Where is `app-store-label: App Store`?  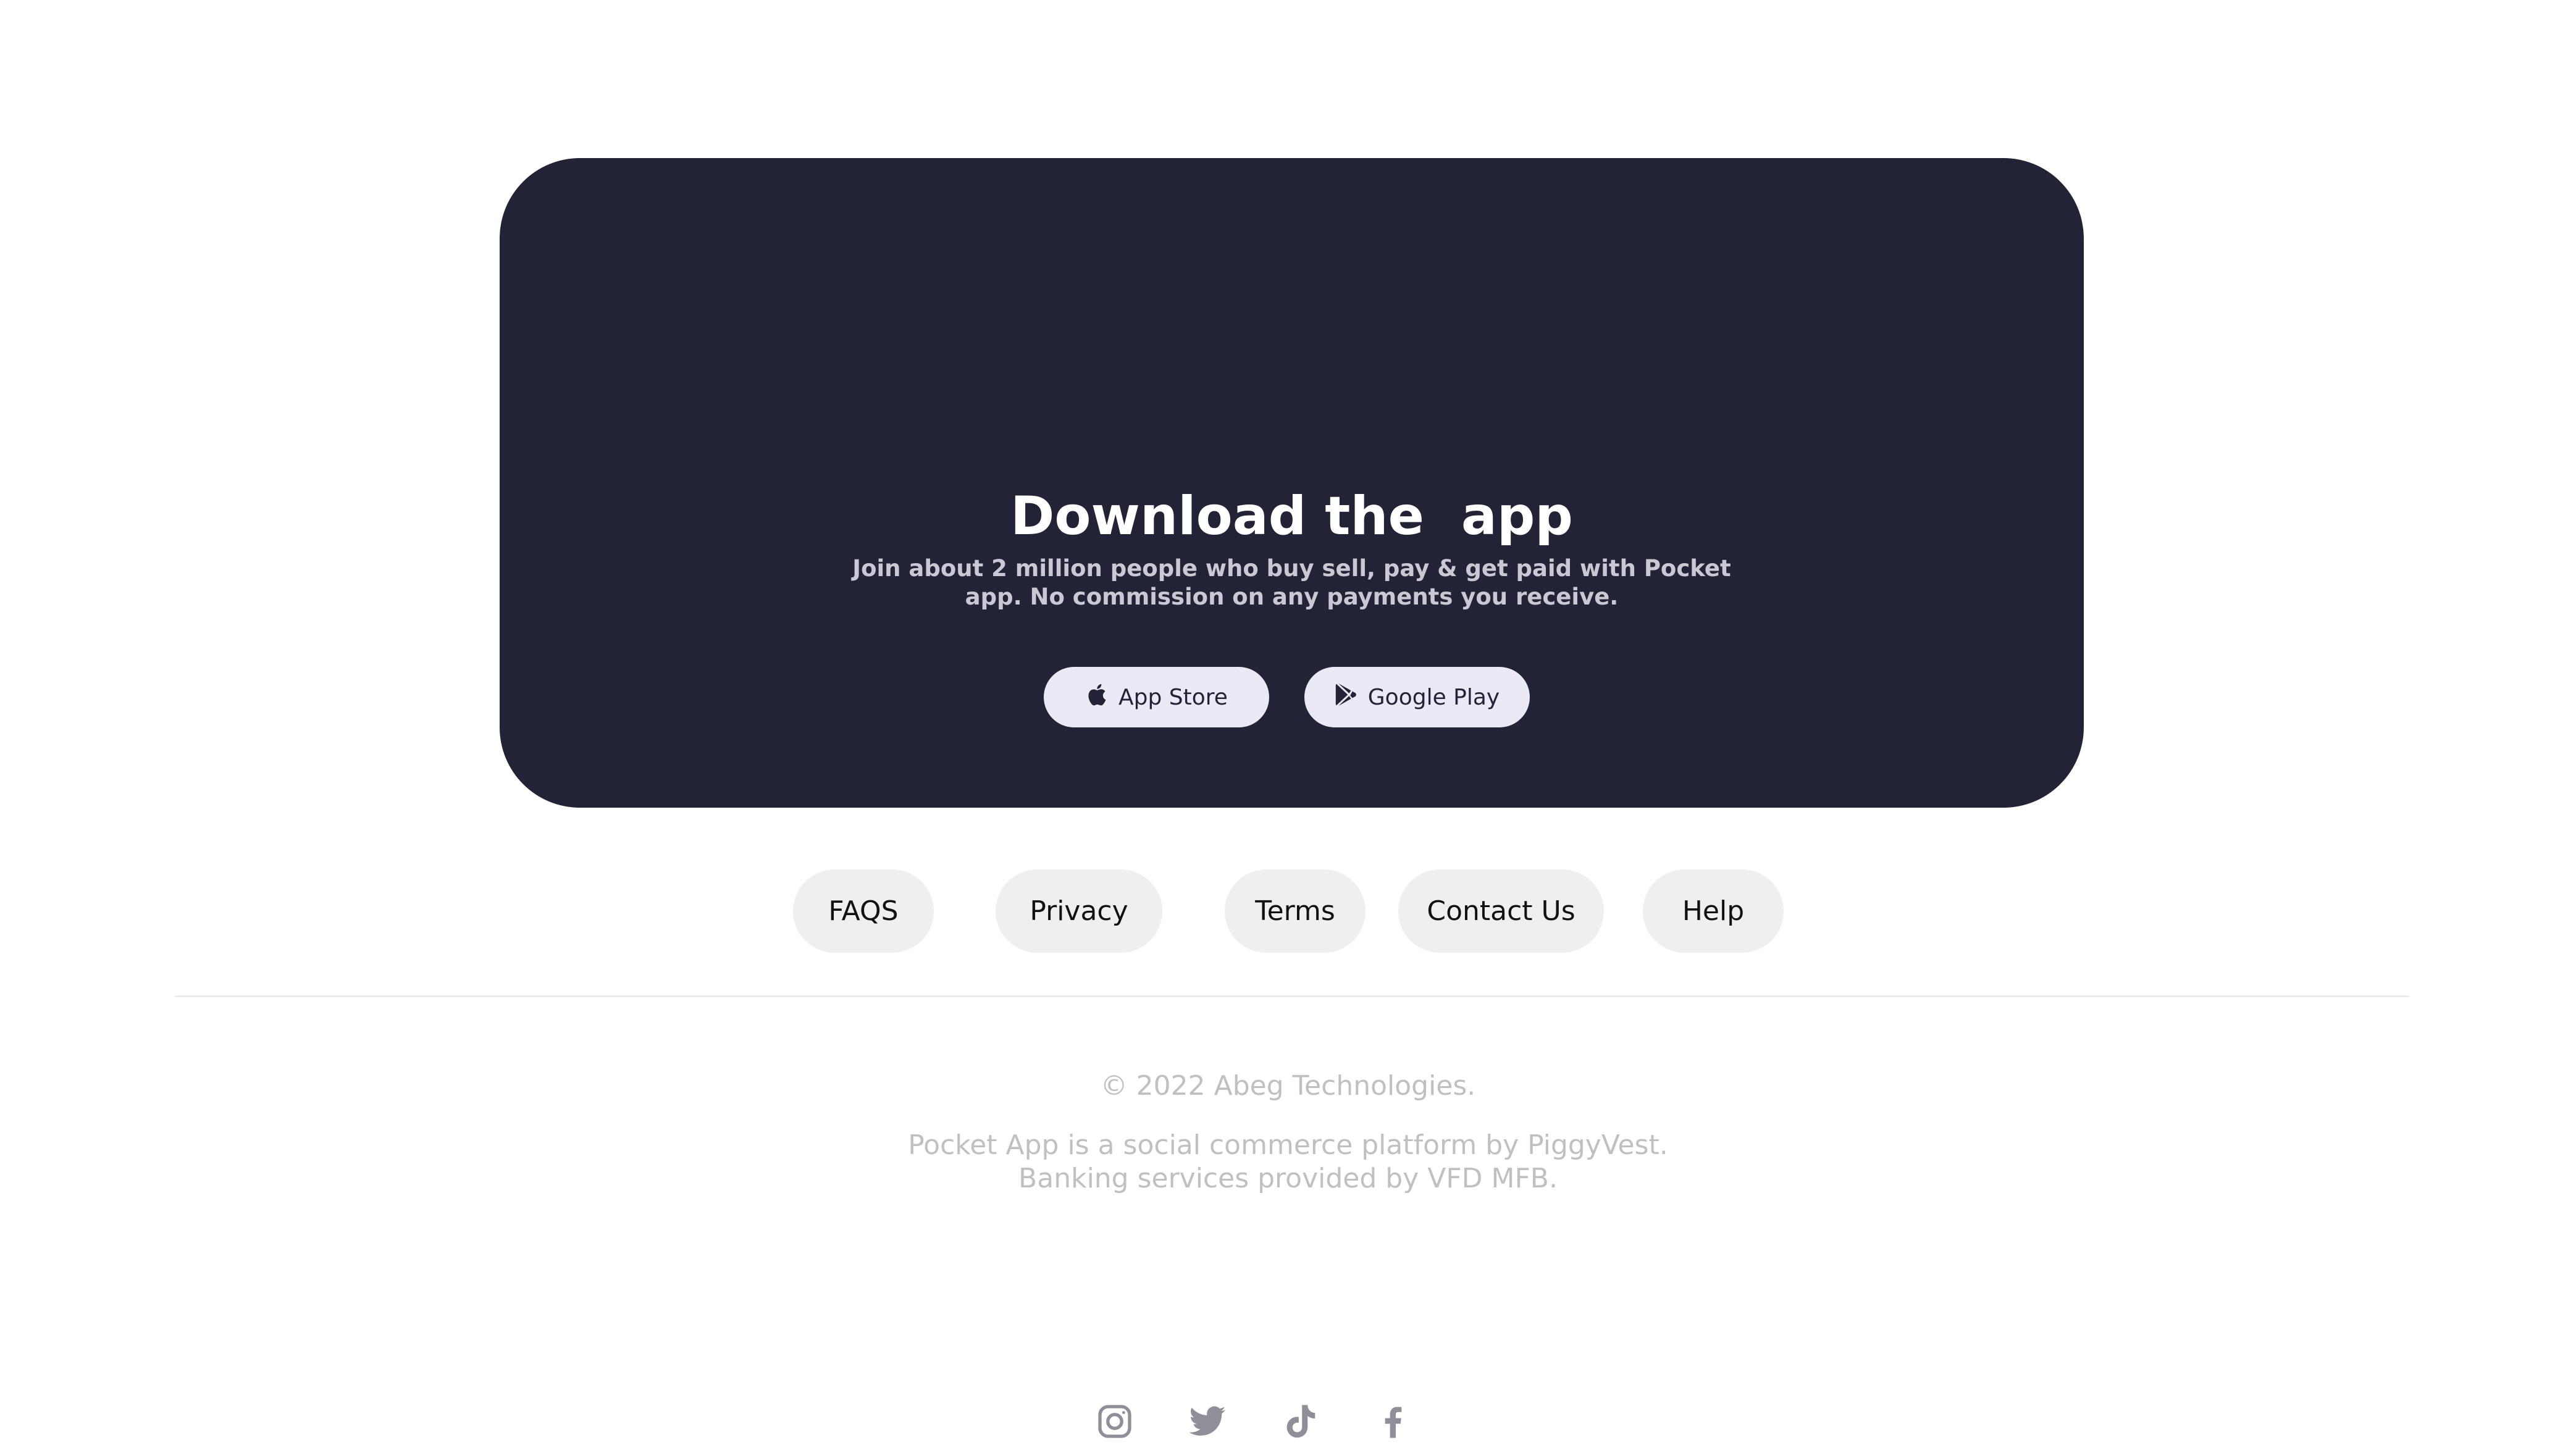 app-store-label: App Store is located at coordinates (1173, 697).